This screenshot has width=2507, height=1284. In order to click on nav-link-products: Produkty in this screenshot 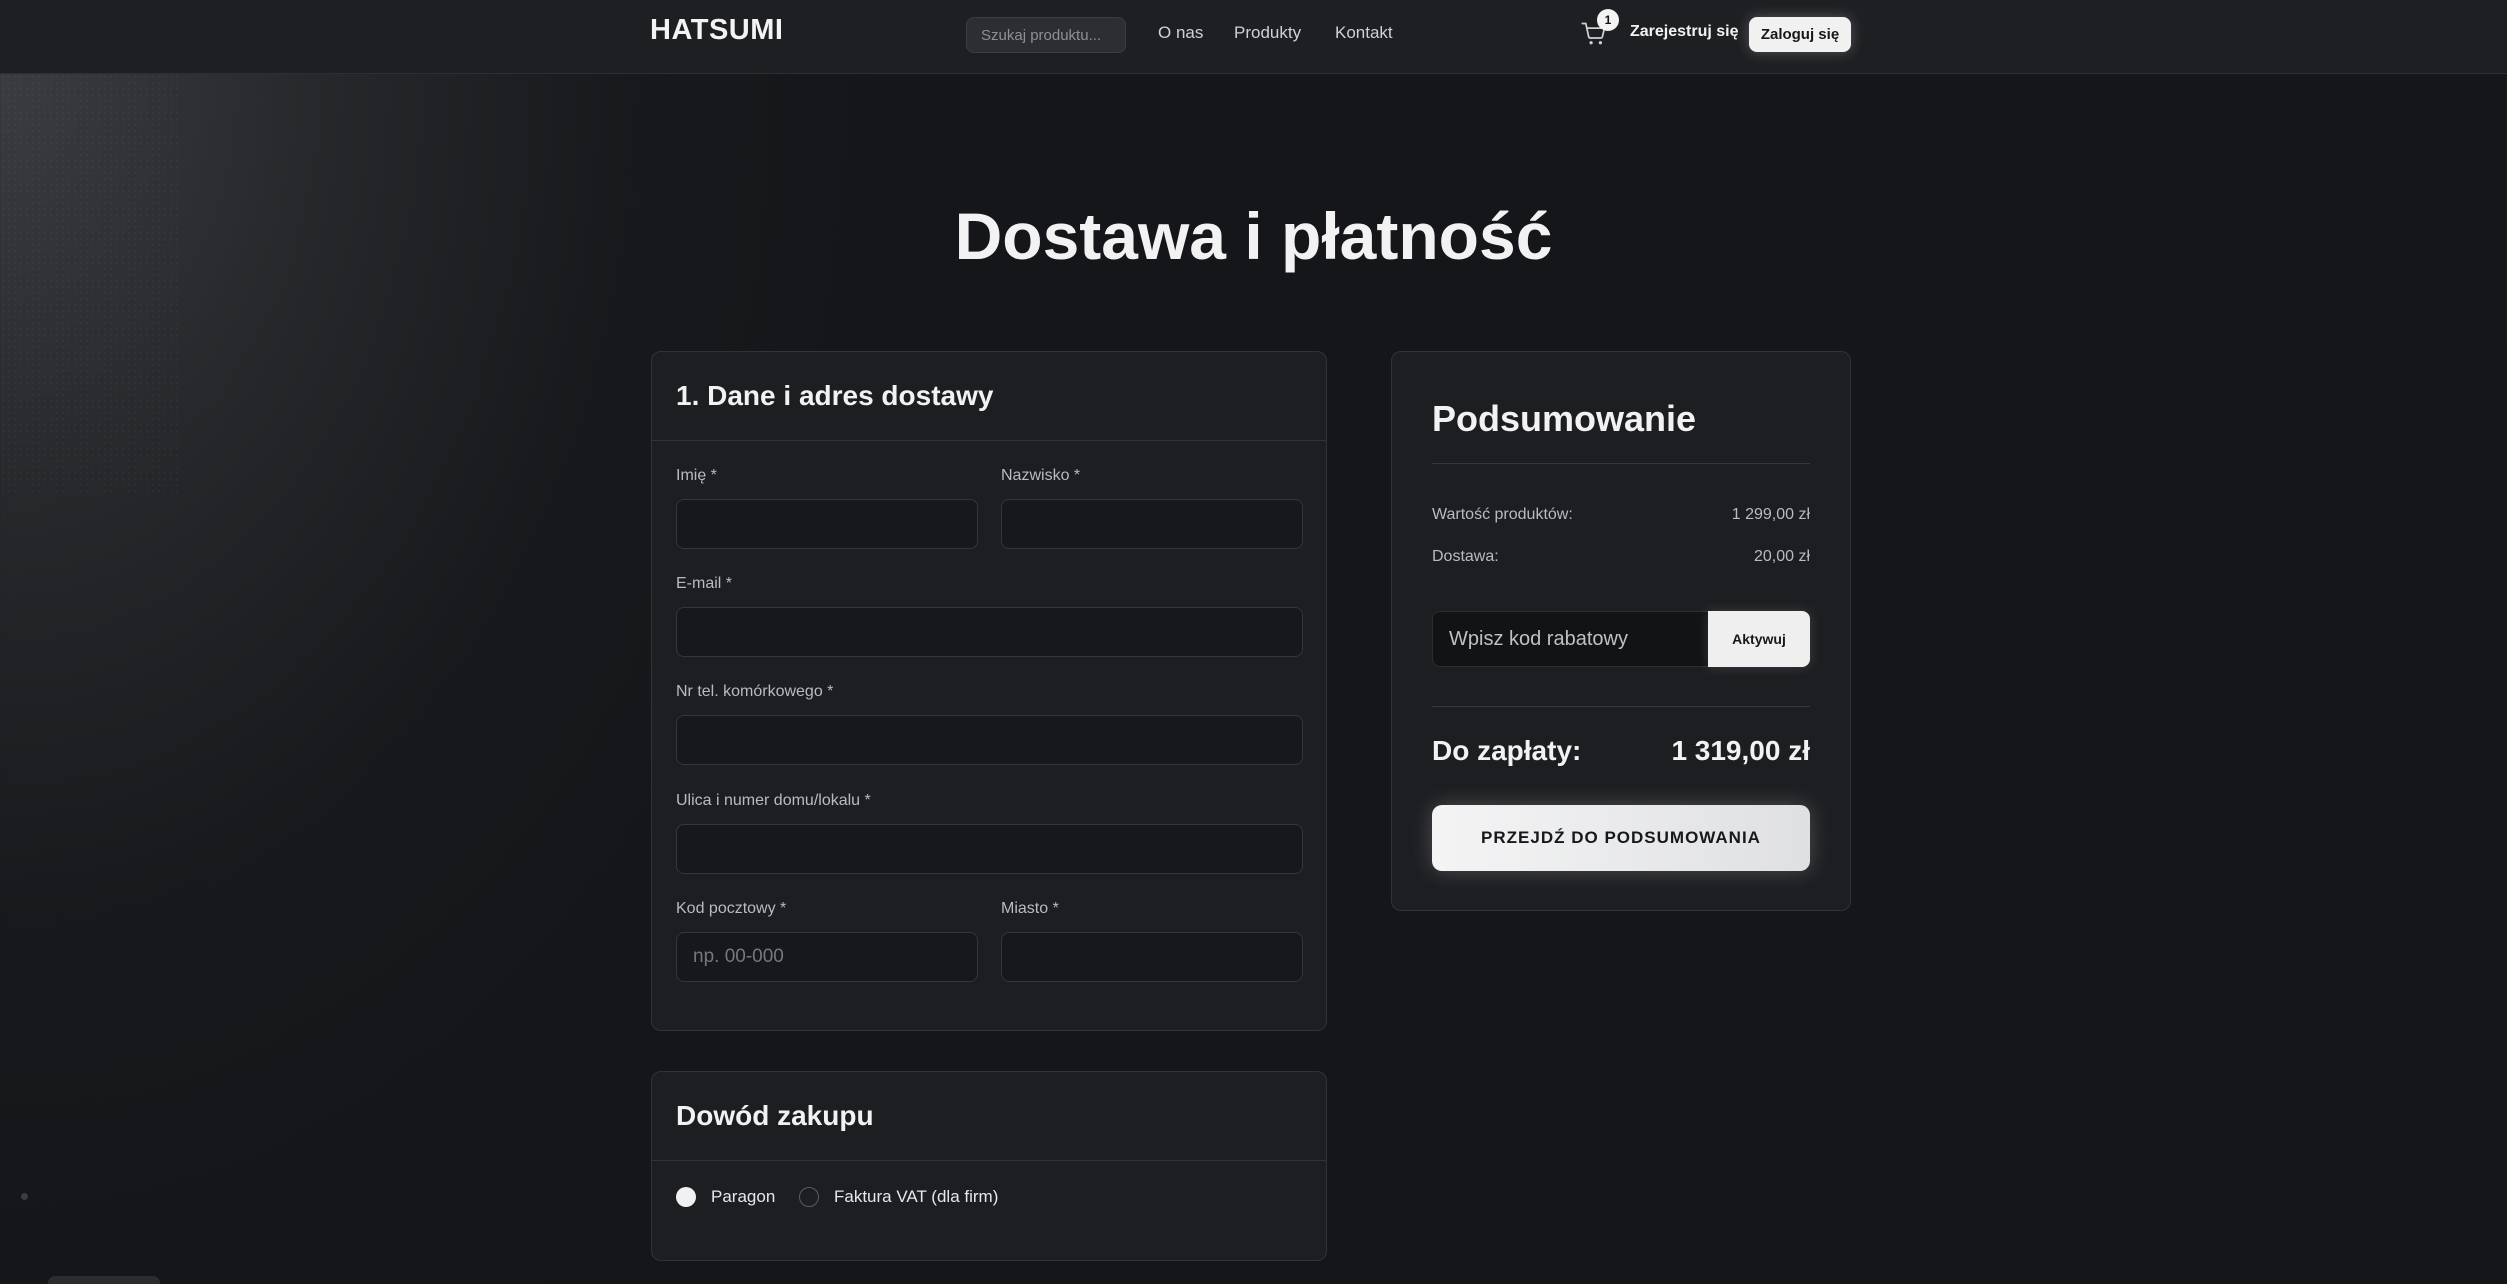, I will do `click(1267, 33)`.